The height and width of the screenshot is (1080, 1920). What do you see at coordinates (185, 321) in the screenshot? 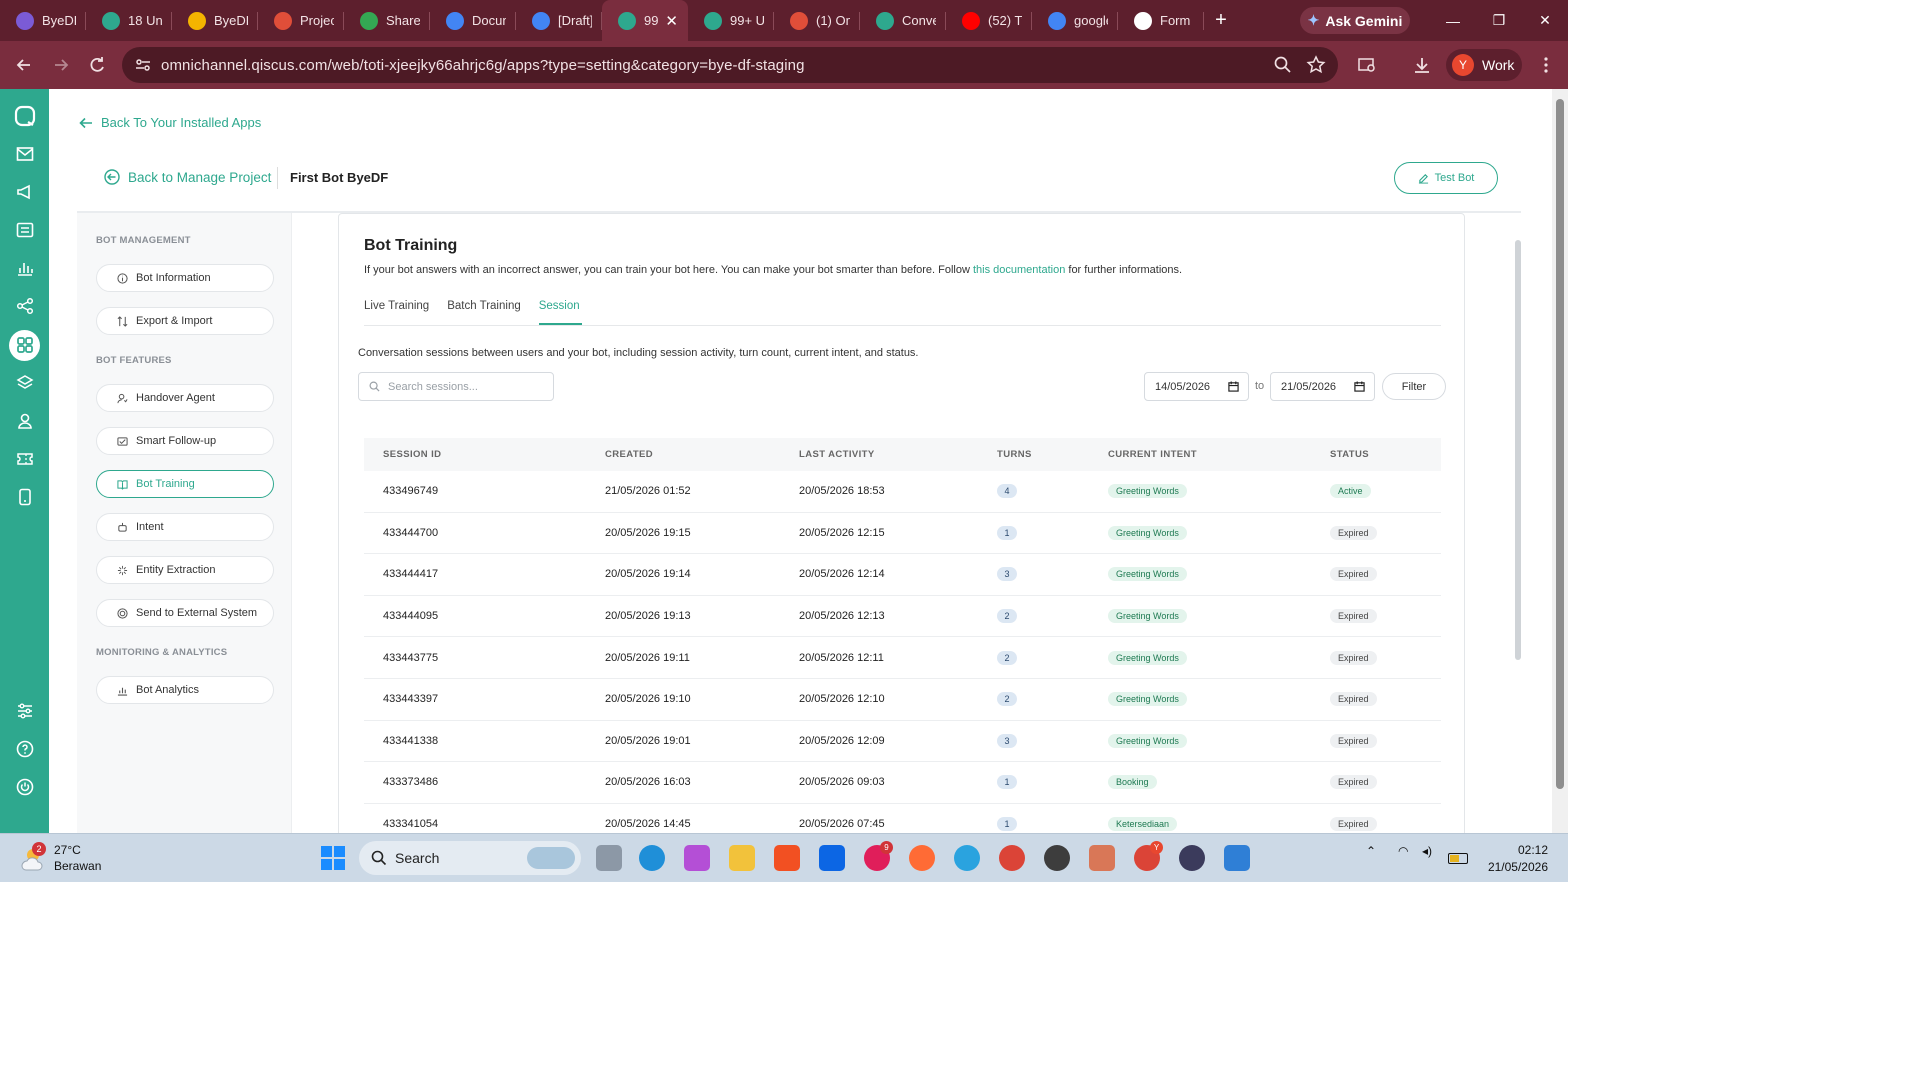
I see `nav-item-export-import: Export & Import` at bounding box center [185, 321].